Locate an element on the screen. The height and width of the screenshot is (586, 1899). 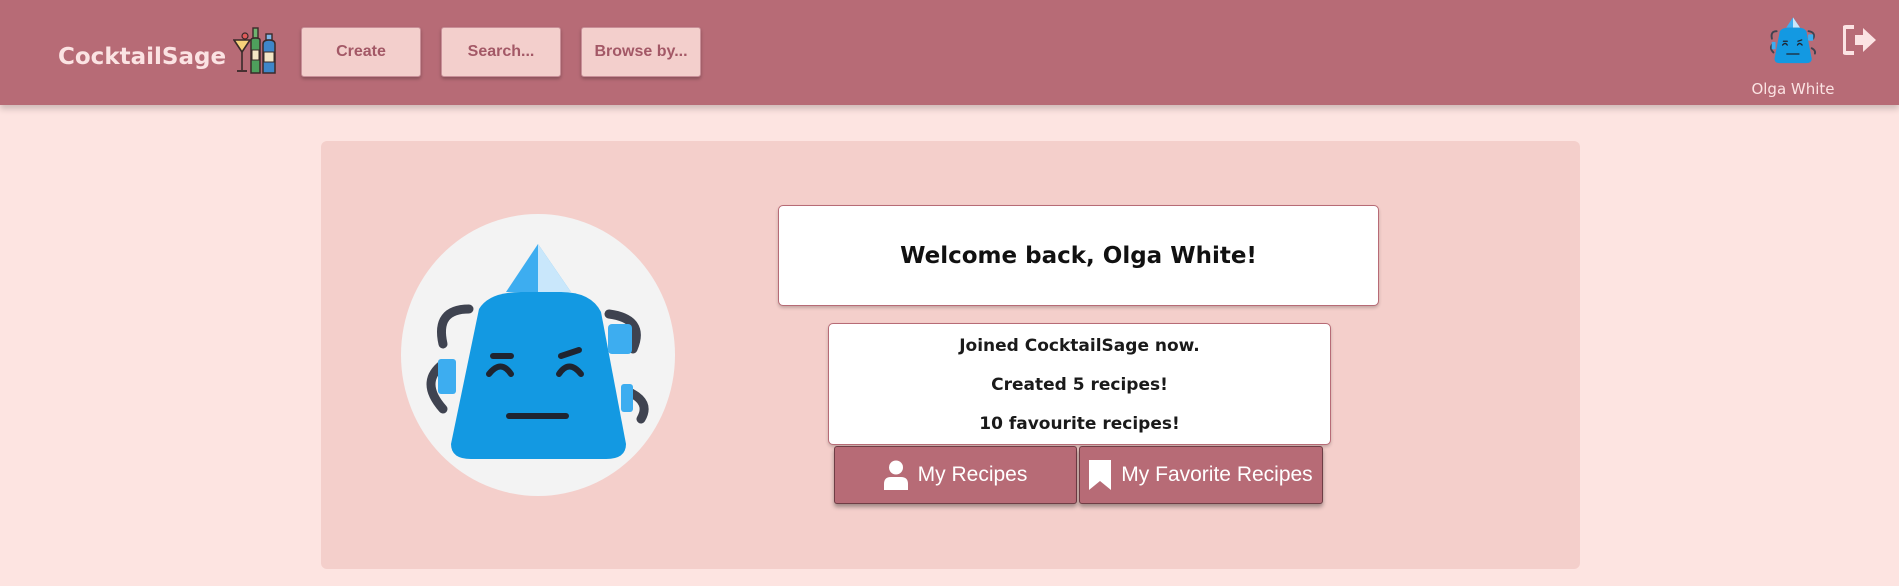
sign-out-icon is located at coordinates (1860, 40).